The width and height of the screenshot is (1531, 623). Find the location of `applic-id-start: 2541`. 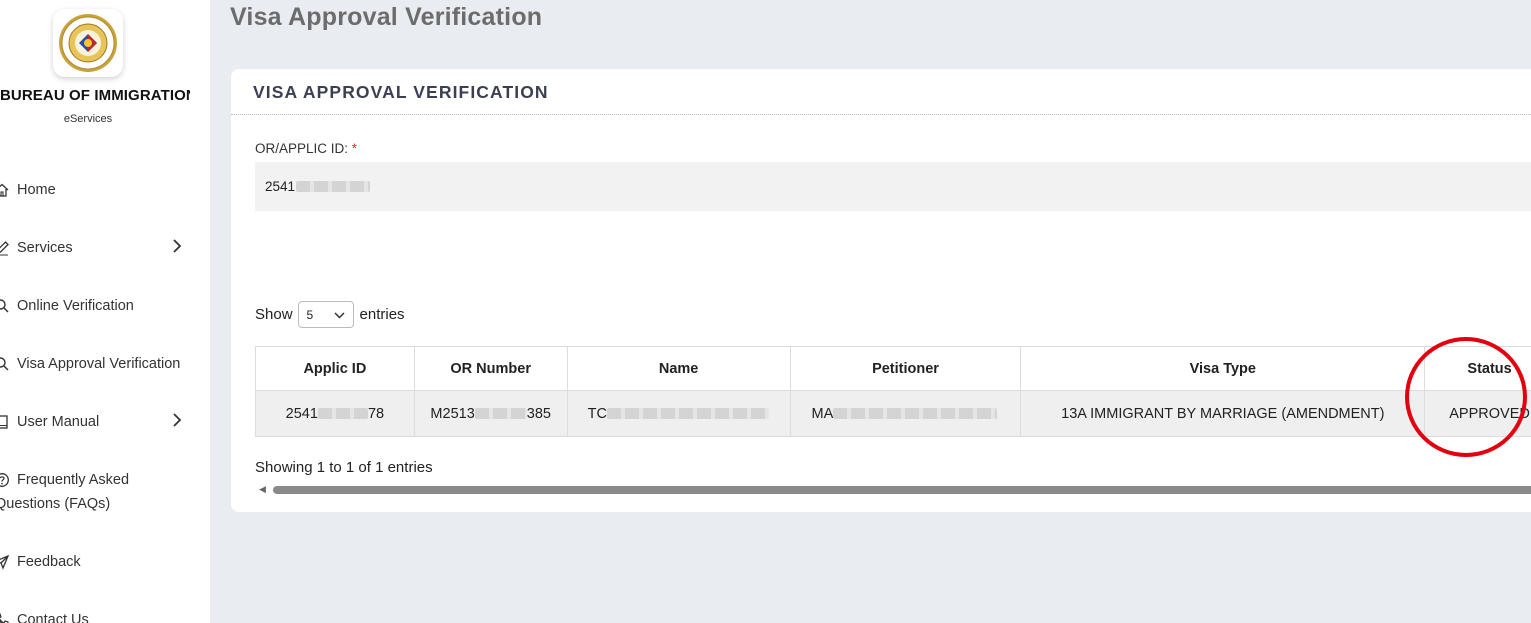

applic-id-start: 2541 is located at coordinates (301, 413).